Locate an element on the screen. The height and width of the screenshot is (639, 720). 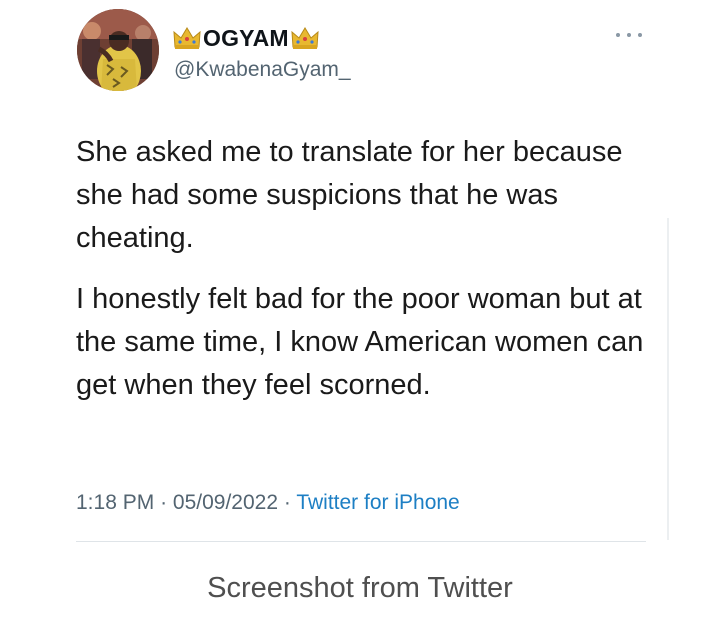
image-caption: Screenshot from Twitter is located at coordinates (360, 588).